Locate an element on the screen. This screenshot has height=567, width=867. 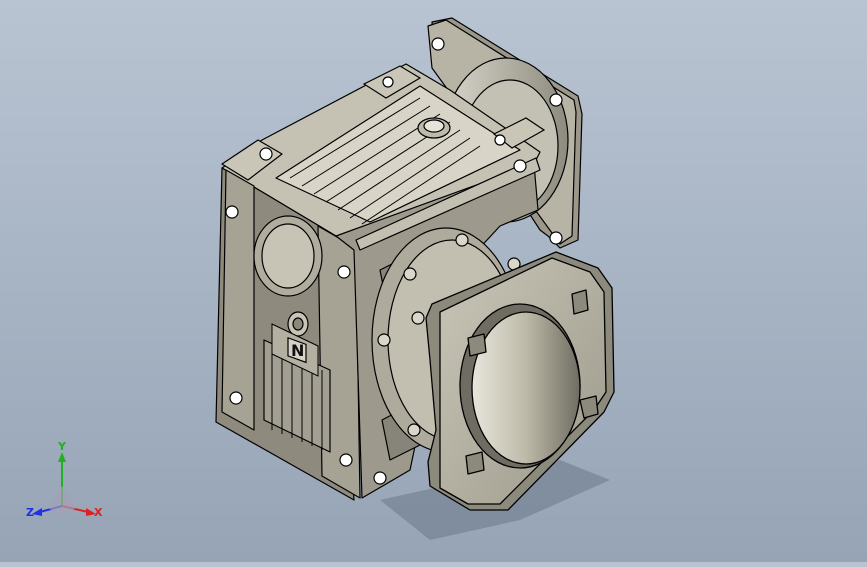
nameplate-logo: N is located at coordinates (297, 350).